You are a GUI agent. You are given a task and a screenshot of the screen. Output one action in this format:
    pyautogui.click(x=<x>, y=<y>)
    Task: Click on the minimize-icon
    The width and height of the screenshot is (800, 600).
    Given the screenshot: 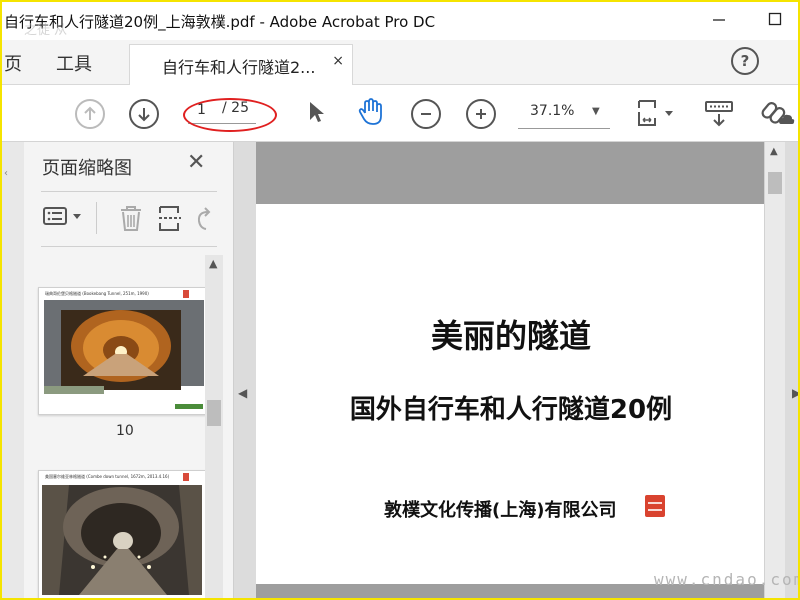 What is the action you would take?
    pyautogui.click(x=719, y=20)
    